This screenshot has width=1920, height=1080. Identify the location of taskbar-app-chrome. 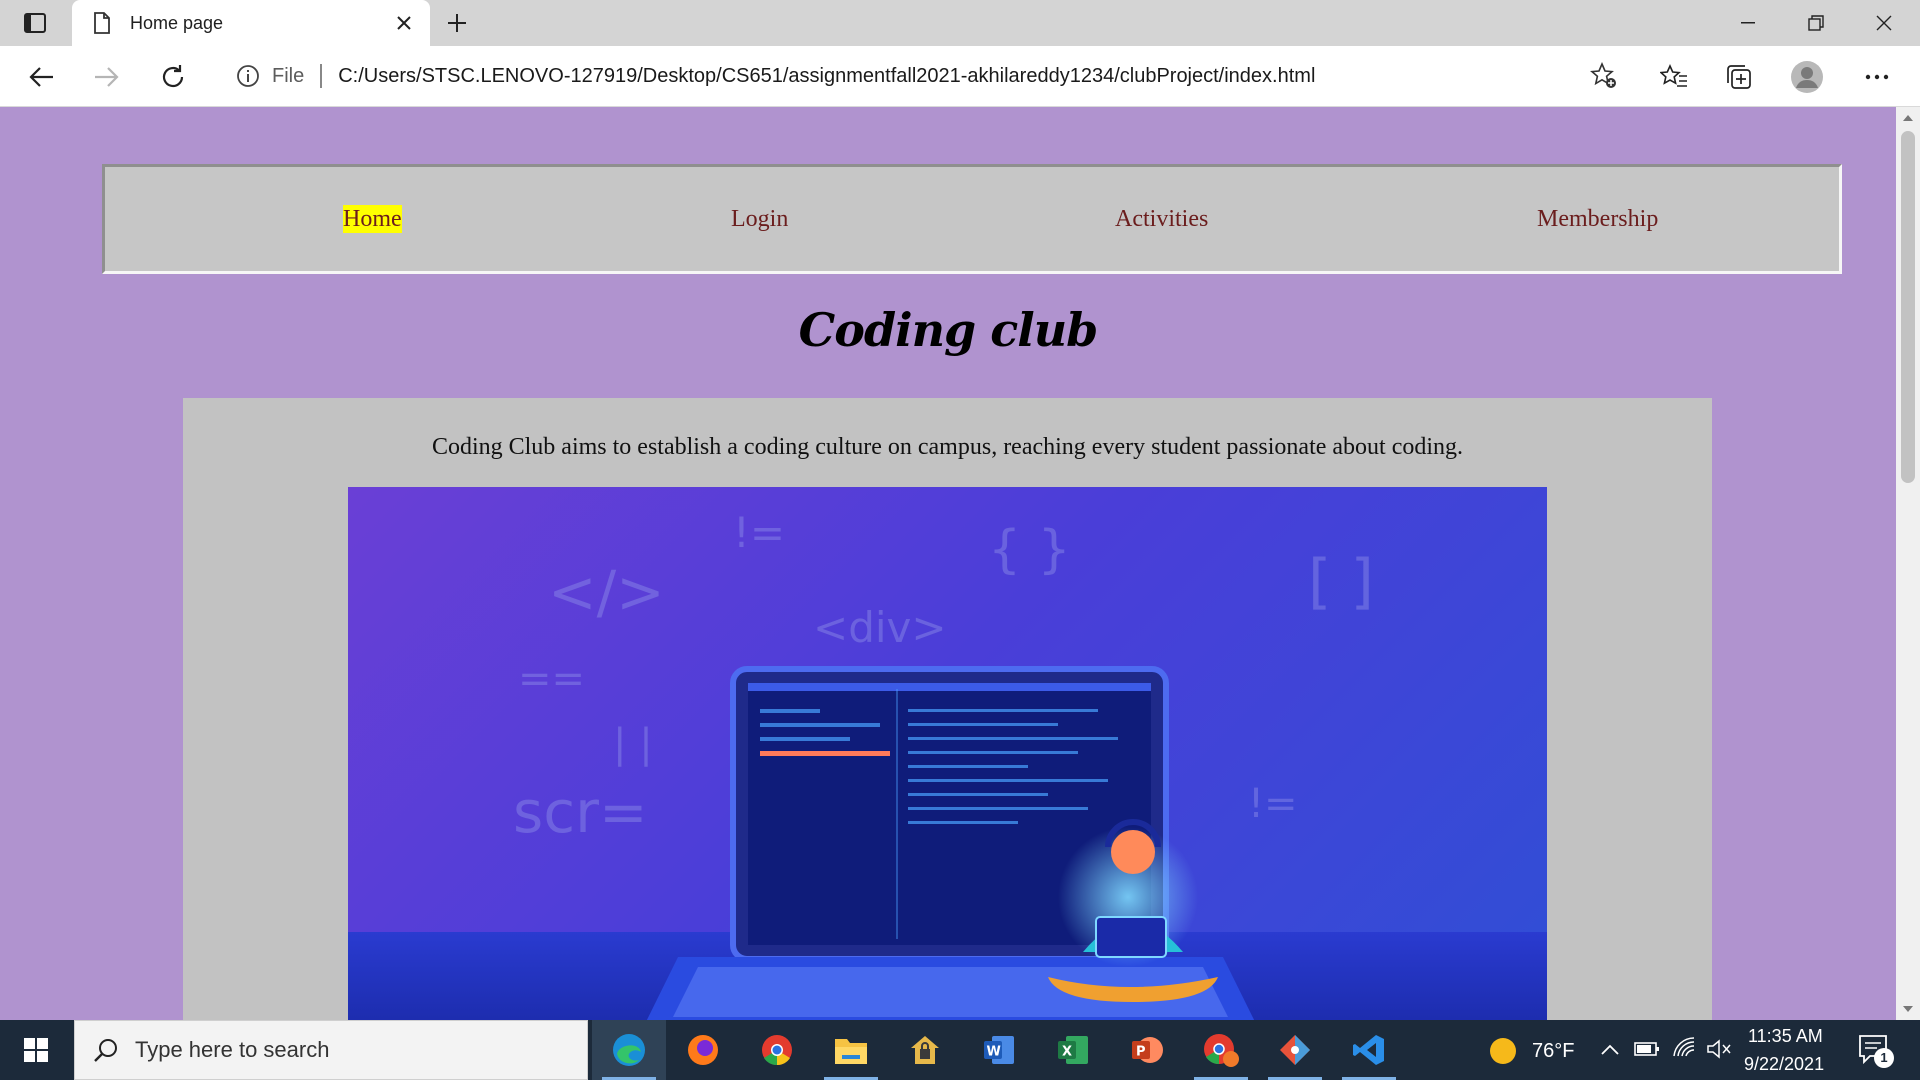
(777, 1050).